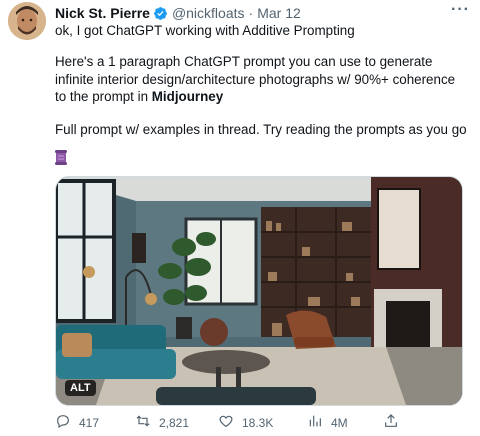  Describe the element at coordinates (77, 422) in the screenshot. I see `reply-button: 417` at that location.